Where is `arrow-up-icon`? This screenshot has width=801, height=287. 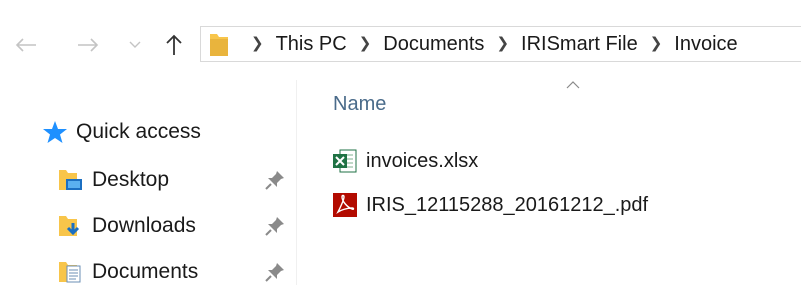
arrow-up-icon is located at coordinates (174, 44).